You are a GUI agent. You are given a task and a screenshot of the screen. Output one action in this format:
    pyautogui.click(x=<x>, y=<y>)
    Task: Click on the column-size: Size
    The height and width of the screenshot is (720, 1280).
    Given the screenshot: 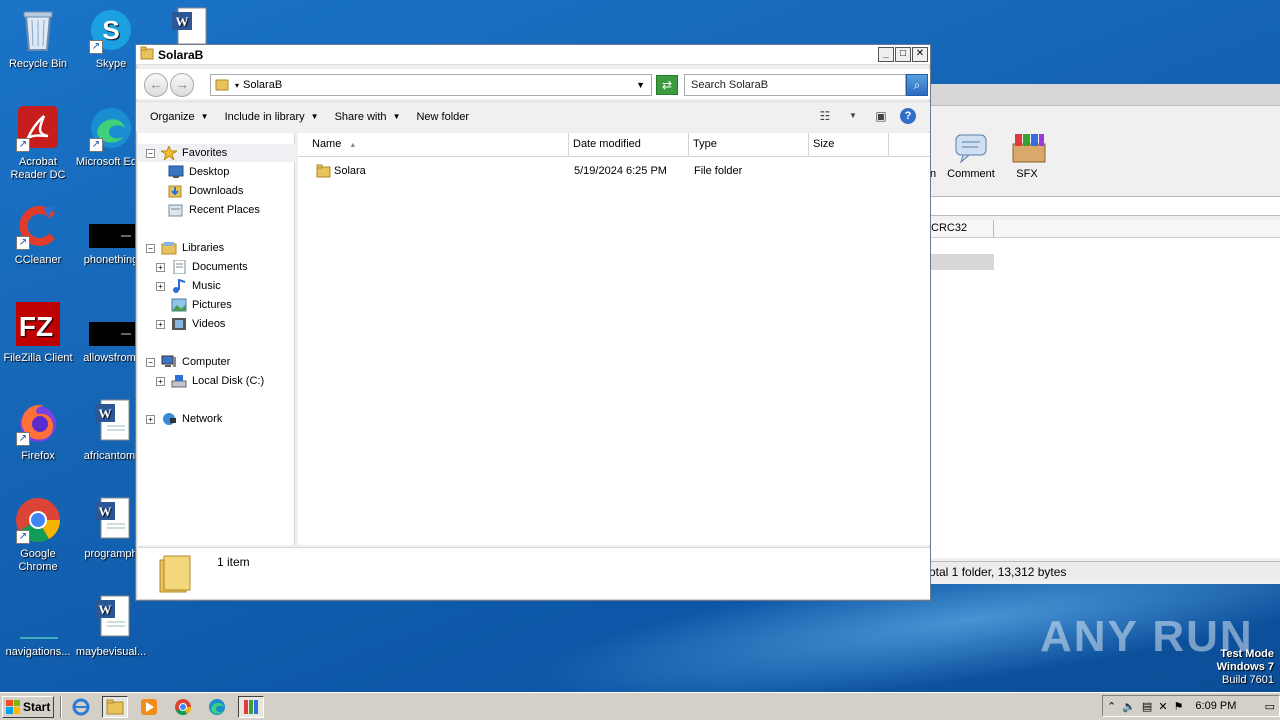 What is the action you would take?
    pyautogui.click(x=849, y=144)
    